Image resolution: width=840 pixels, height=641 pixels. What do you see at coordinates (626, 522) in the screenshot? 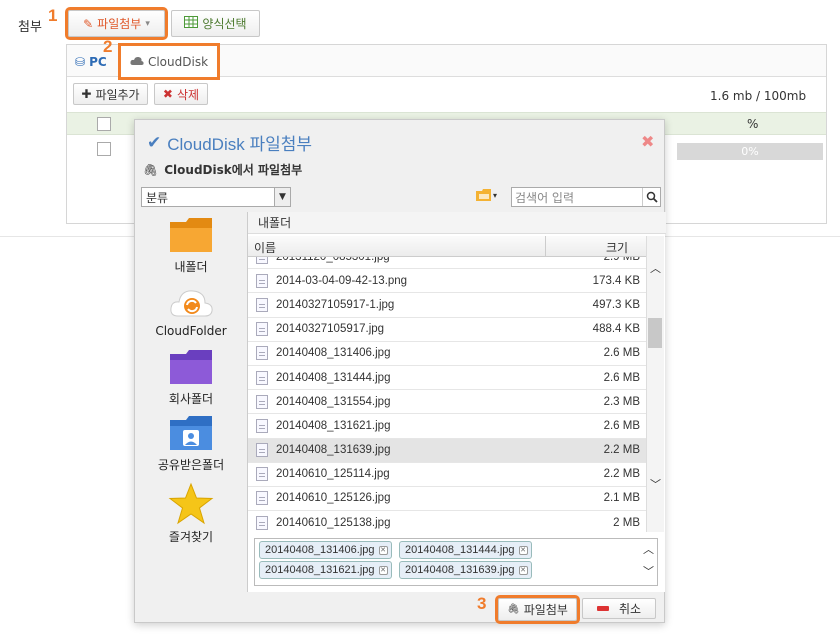
I see `file-size: 2 MB` at bounding box center [626, 522].